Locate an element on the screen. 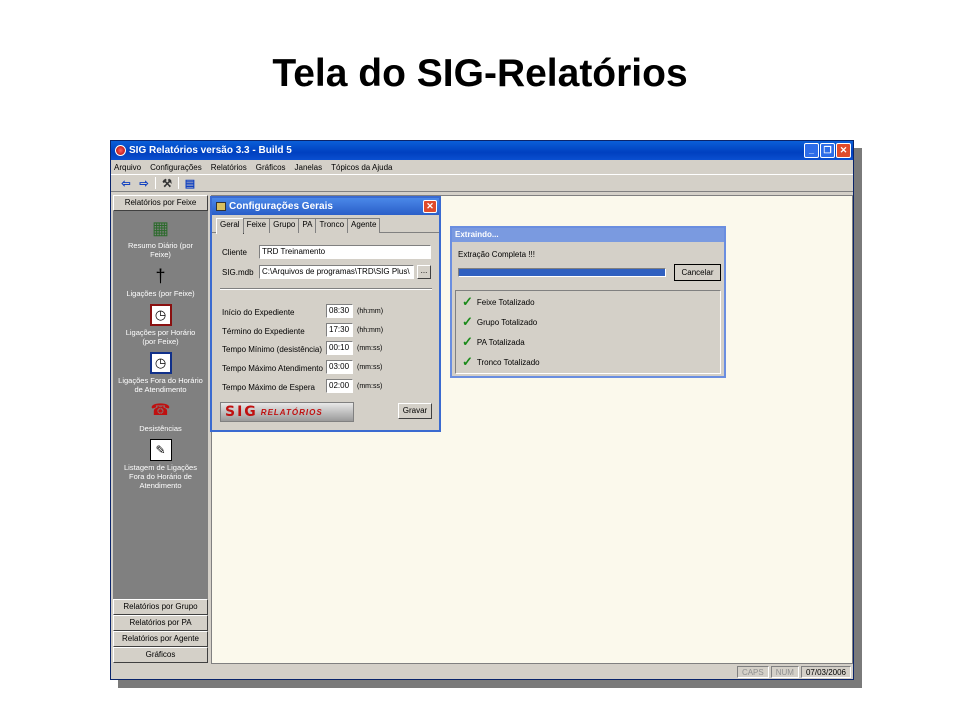  save-button: Gravar is located at coordinates (415, 411).